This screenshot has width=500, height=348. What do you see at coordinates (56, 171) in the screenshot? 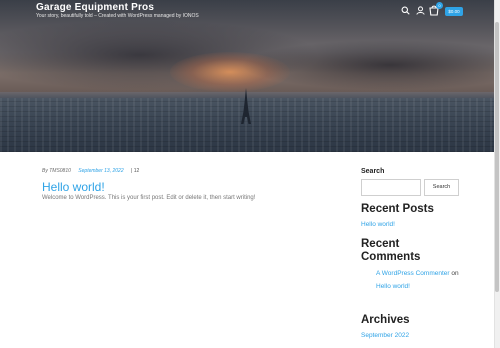
I see `post-author: By TMS0810` at bounding box center [56, 171].